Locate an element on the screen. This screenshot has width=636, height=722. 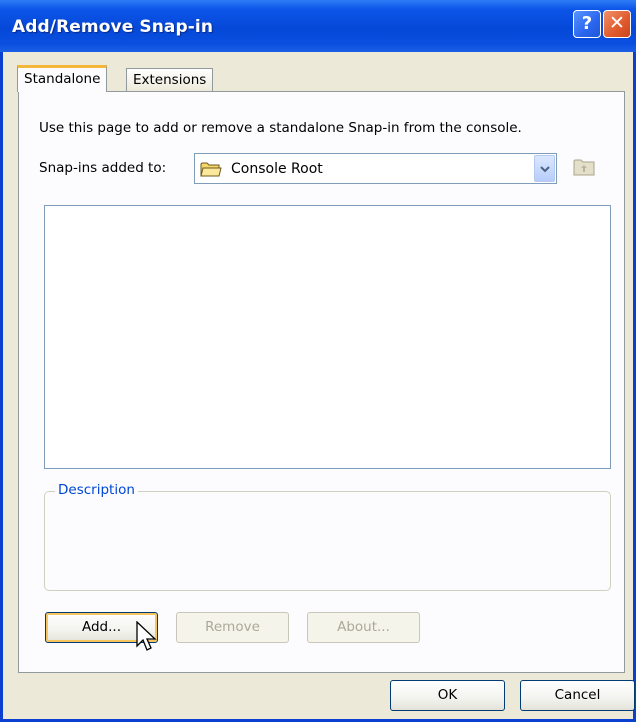
close-button: ✕ is located at coordinates (617, 24).